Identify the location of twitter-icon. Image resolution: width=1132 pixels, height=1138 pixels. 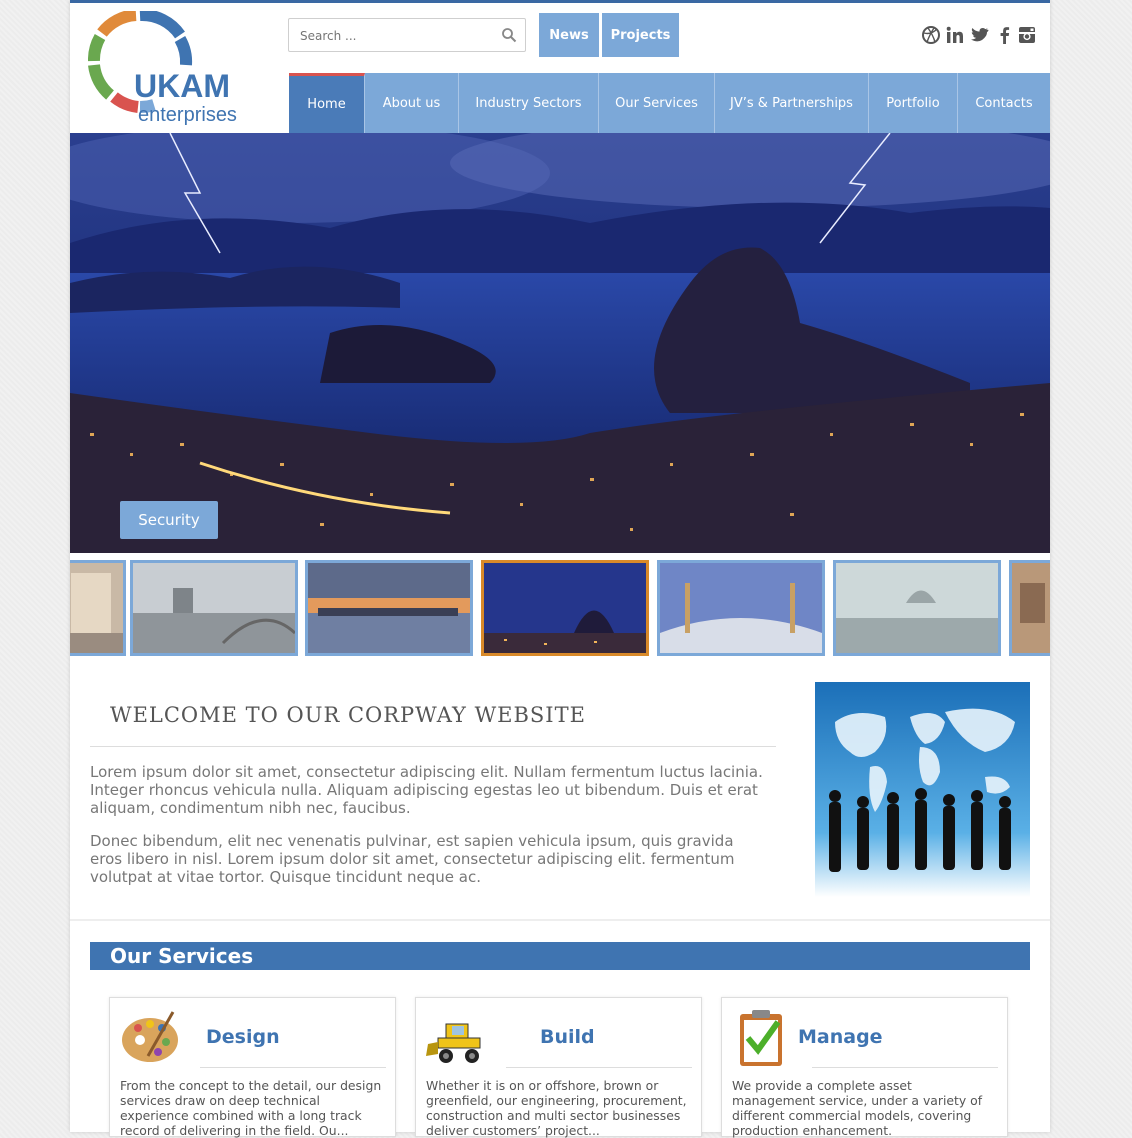
(979, 35).